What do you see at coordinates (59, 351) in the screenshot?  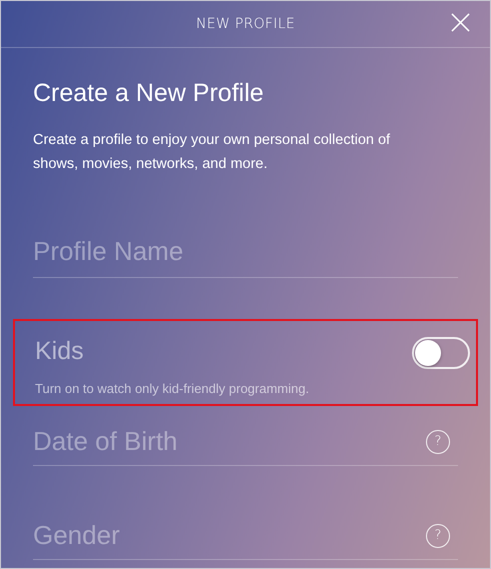 I see `kids-label: Kids` at bounding box center [59, 351].